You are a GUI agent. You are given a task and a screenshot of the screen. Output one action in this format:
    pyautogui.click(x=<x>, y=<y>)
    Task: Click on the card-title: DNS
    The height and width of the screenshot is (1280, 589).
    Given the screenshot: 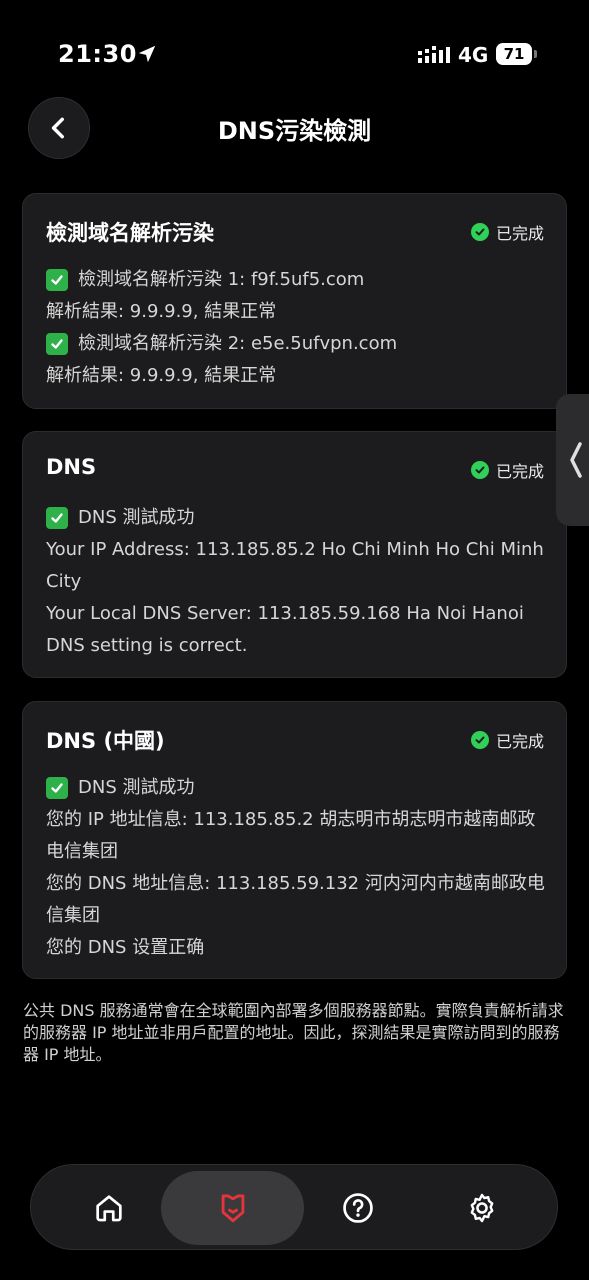 What is the action you would take?
    pyautogui.click(x=71, y=467)
    